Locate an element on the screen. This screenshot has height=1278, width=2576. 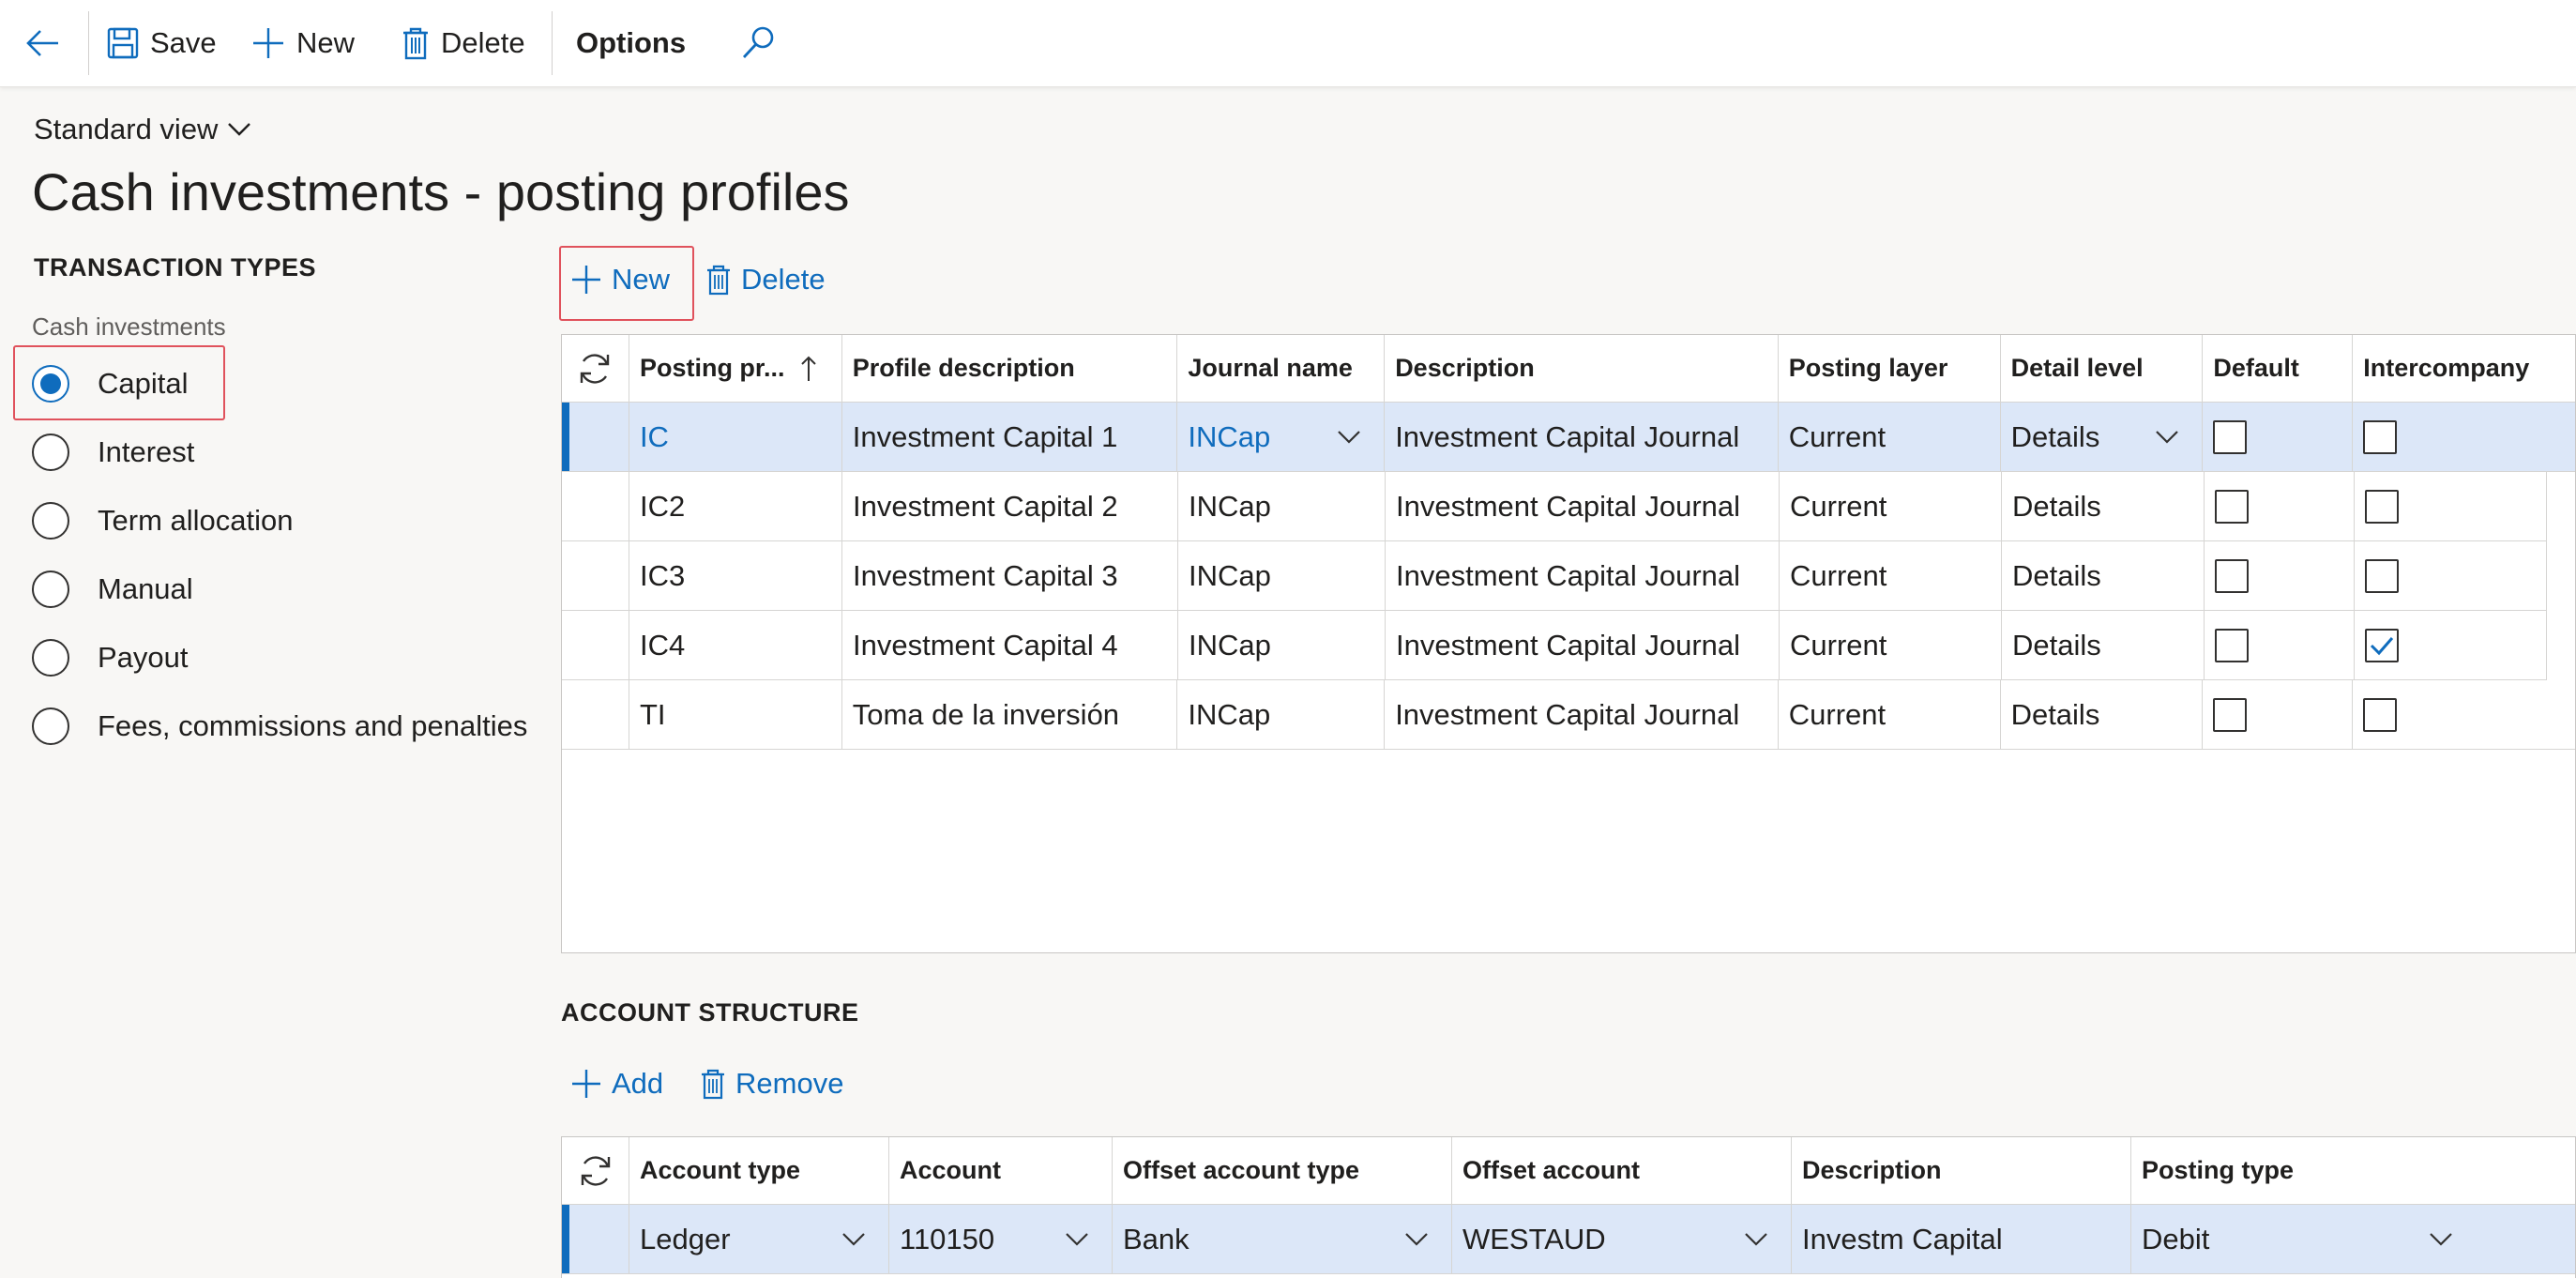
radio-manual: Manual is located at coordinates (112, 589).